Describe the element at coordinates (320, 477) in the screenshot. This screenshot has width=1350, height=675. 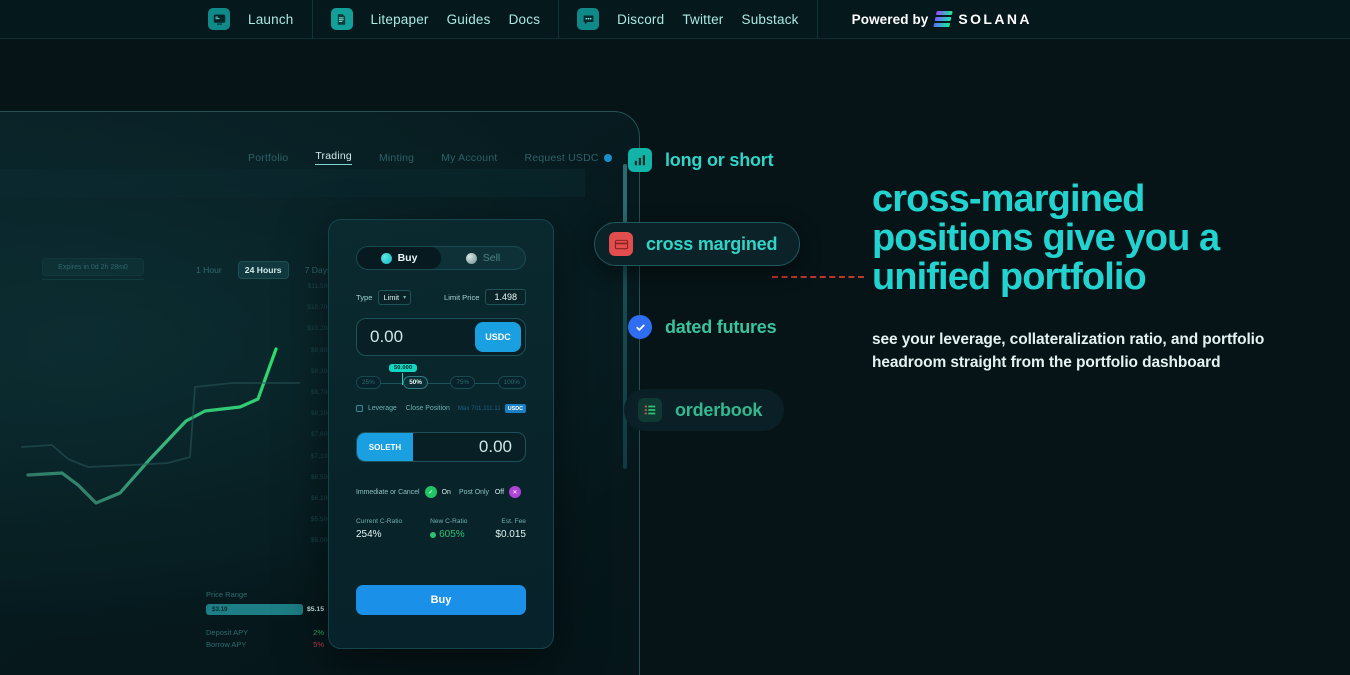
I see `y-tick: $6,500` at that location.